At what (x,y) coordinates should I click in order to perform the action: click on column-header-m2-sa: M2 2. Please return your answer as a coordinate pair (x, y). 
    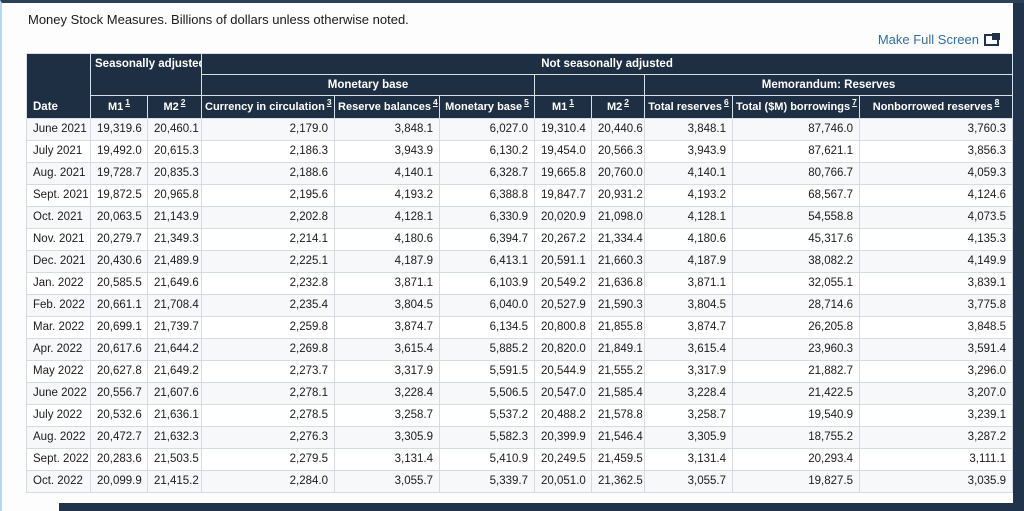
    Looking at the image, I should click on (174, 107).